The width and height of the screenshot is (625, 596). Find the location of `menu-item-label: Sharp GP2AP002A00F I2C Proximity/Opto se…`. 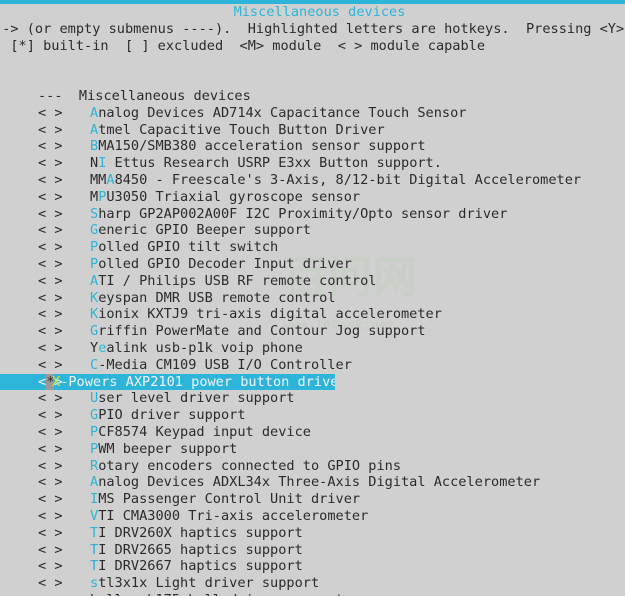

menu-item-label: Sharp GP2AP002A00F I2C Proximity/Opto se… is located at coordinates (299, 213).